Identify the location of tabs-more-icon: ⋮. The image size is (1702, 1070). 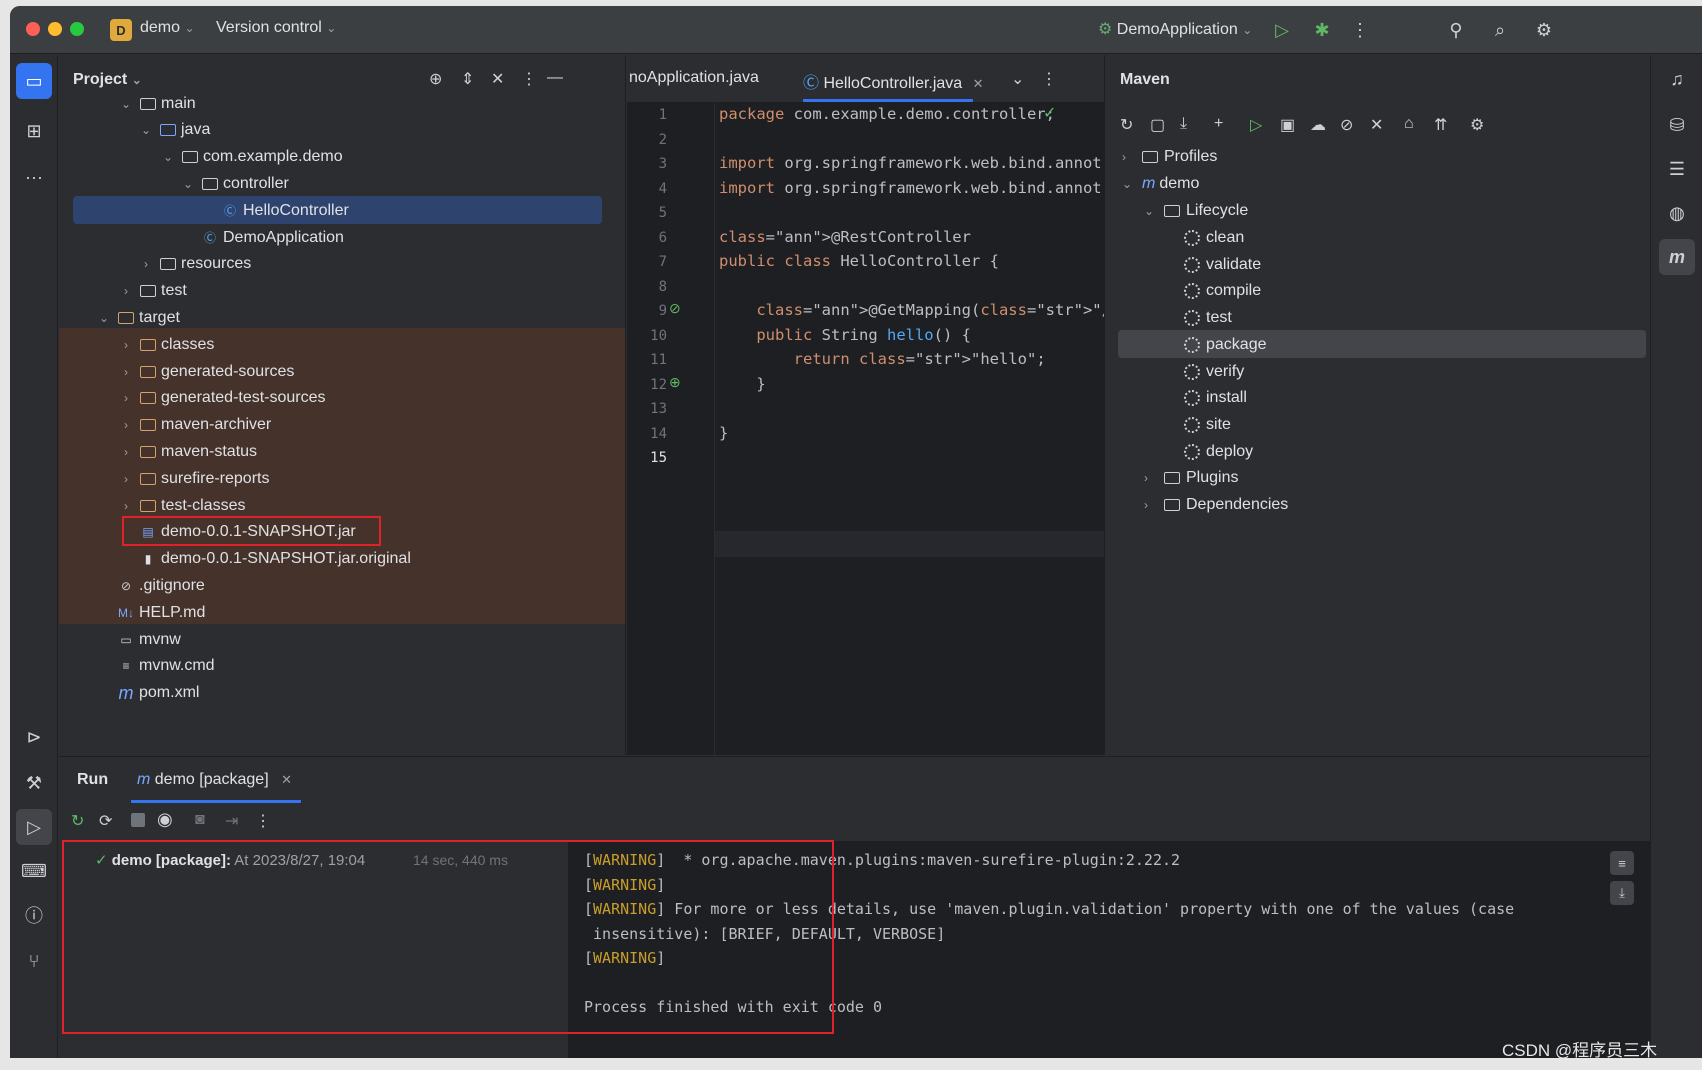
(1049, 79).